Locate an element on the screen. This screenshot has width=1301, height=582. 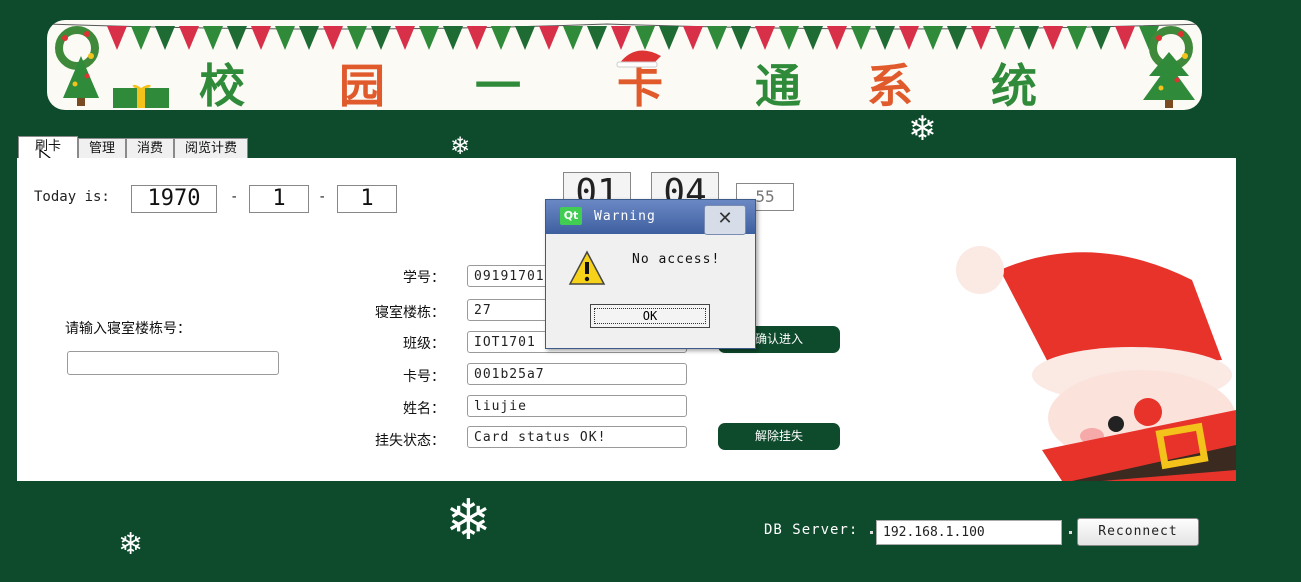
month-display: 1 is located at coordinates (279, 199).